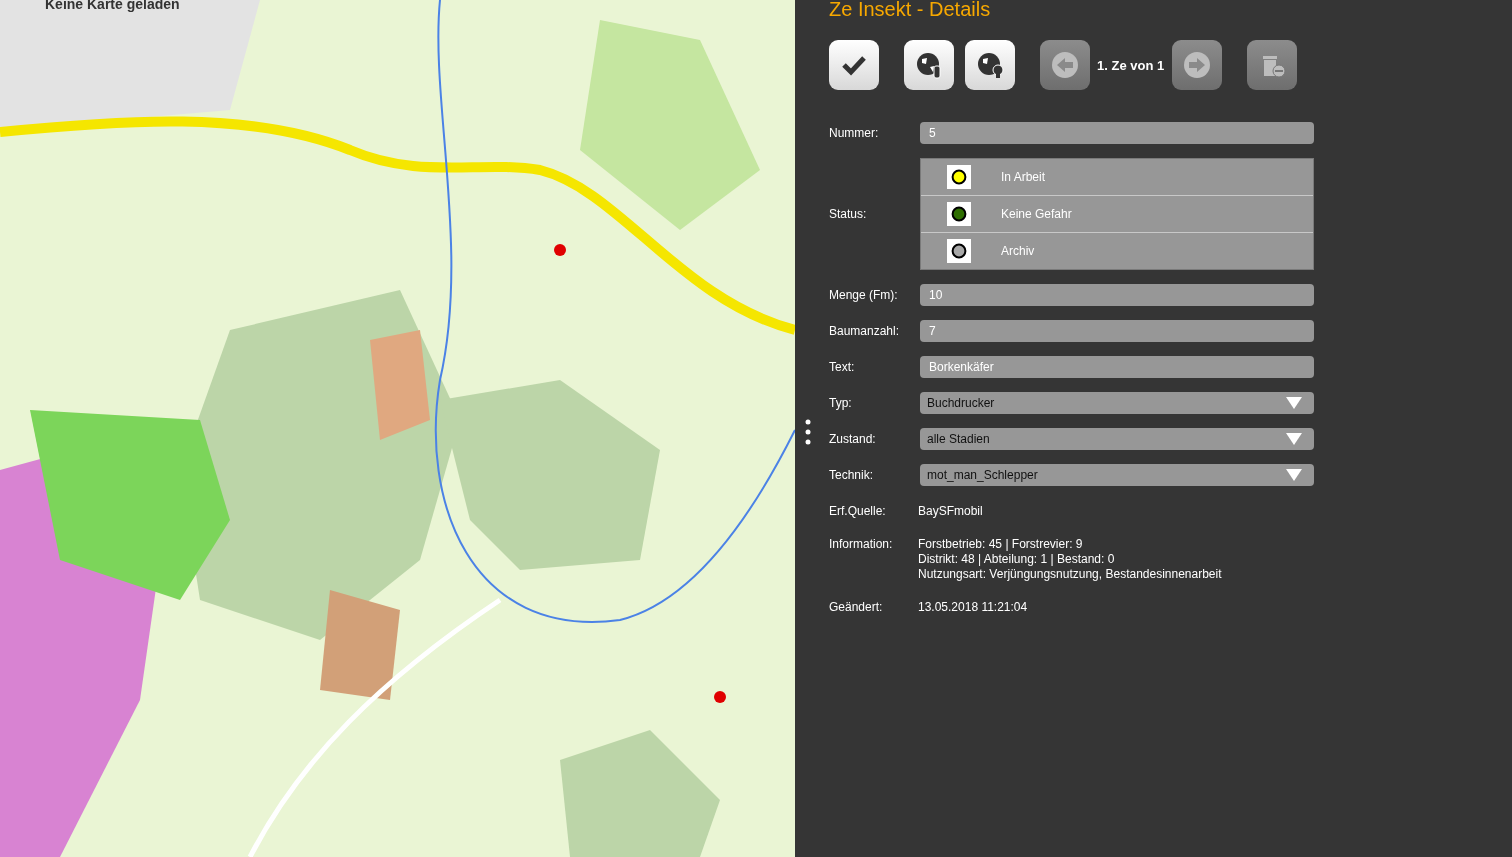 This screenshot has height=857, width=1512. I want to click on field-label: Erf.Quelle:, so click(858, 511).